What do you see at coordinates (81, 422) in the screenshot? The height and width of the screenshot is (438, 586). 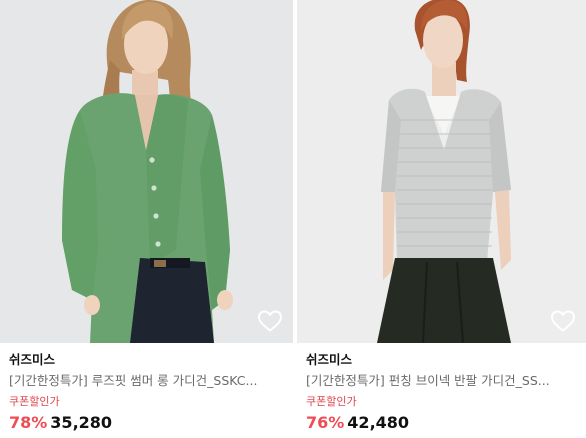 I see `sale-price: 35,280` at bounding box center [81, 422].